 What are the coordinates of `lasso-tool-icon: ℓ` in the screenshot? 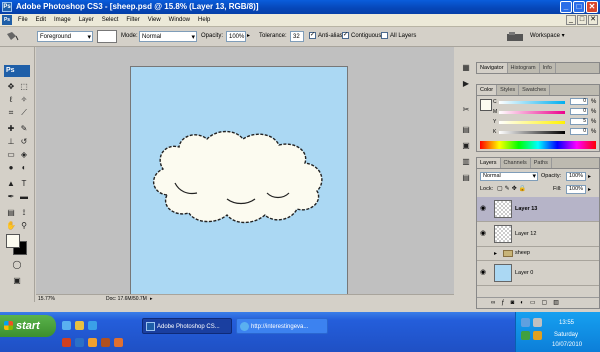 It's located at (11, 99).